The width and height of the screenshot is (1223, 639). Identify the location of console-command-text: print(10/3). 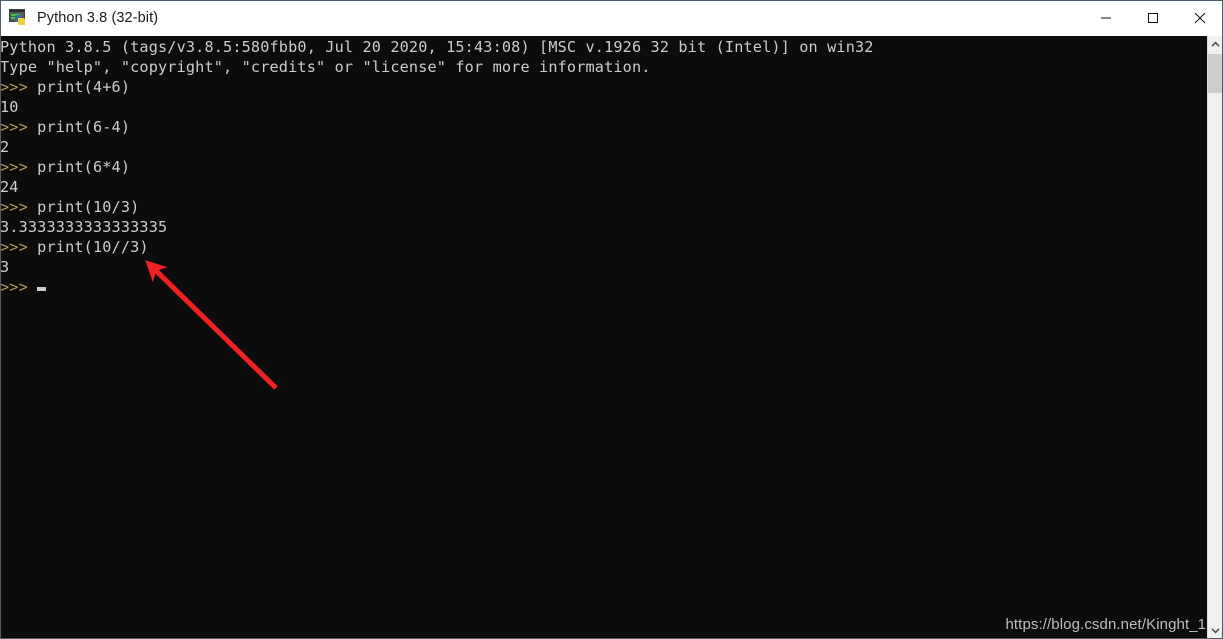
(83, 207).